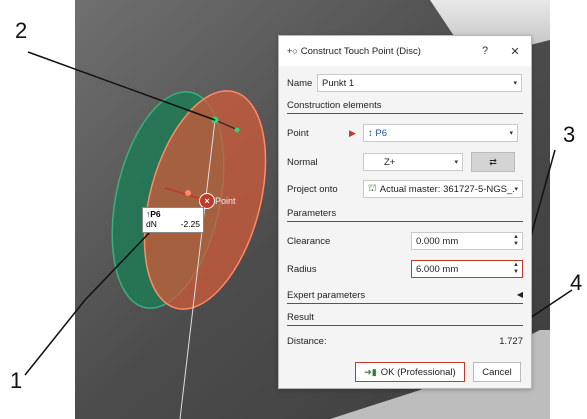  What do you see at coordinates (419, 83) in the screenshot?
I see `name-field: Punkt 1 ▾` at bounding box center [419, 83].